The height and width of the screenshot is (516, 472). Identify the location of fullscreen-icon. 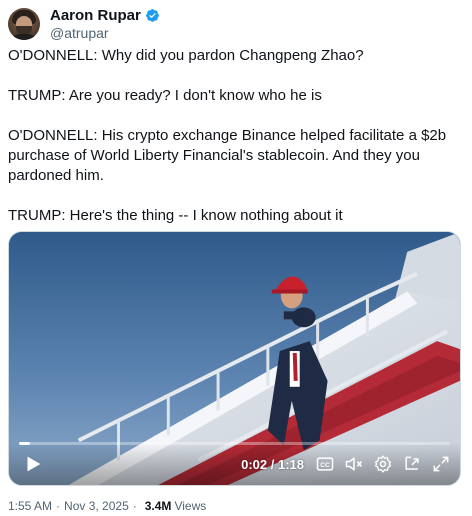
(441, 464).